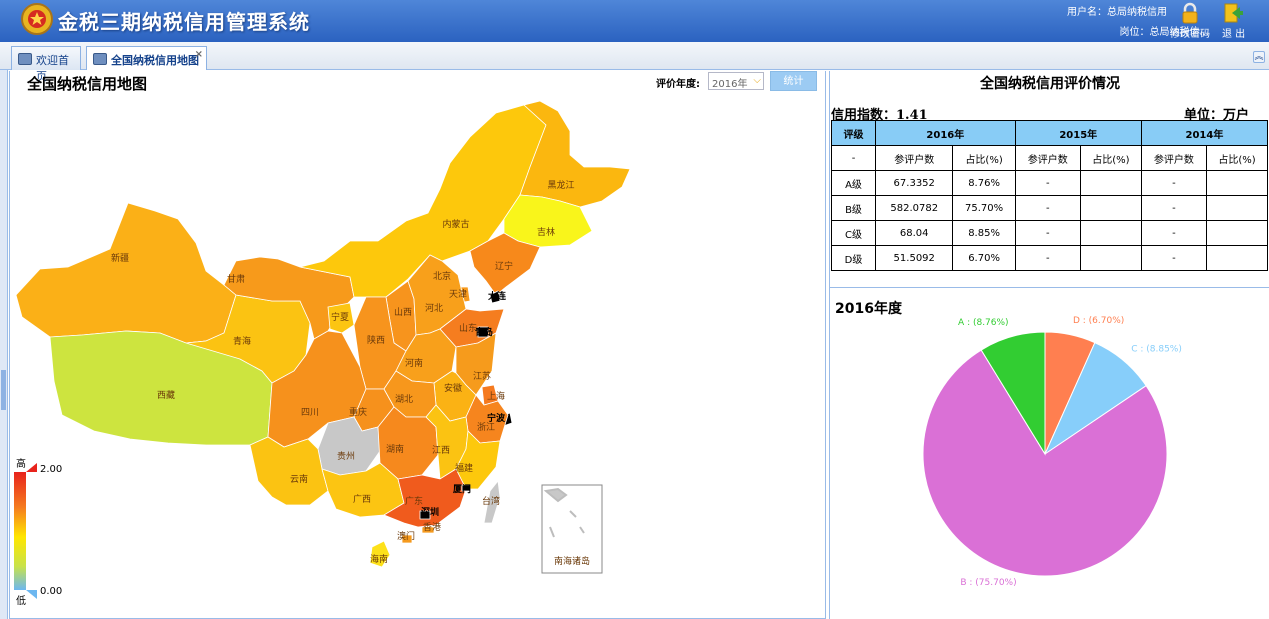 This screenshot has height=619, width=1269. I want to click on pie-slice-label: A : (8.76%), so click(983, 323).